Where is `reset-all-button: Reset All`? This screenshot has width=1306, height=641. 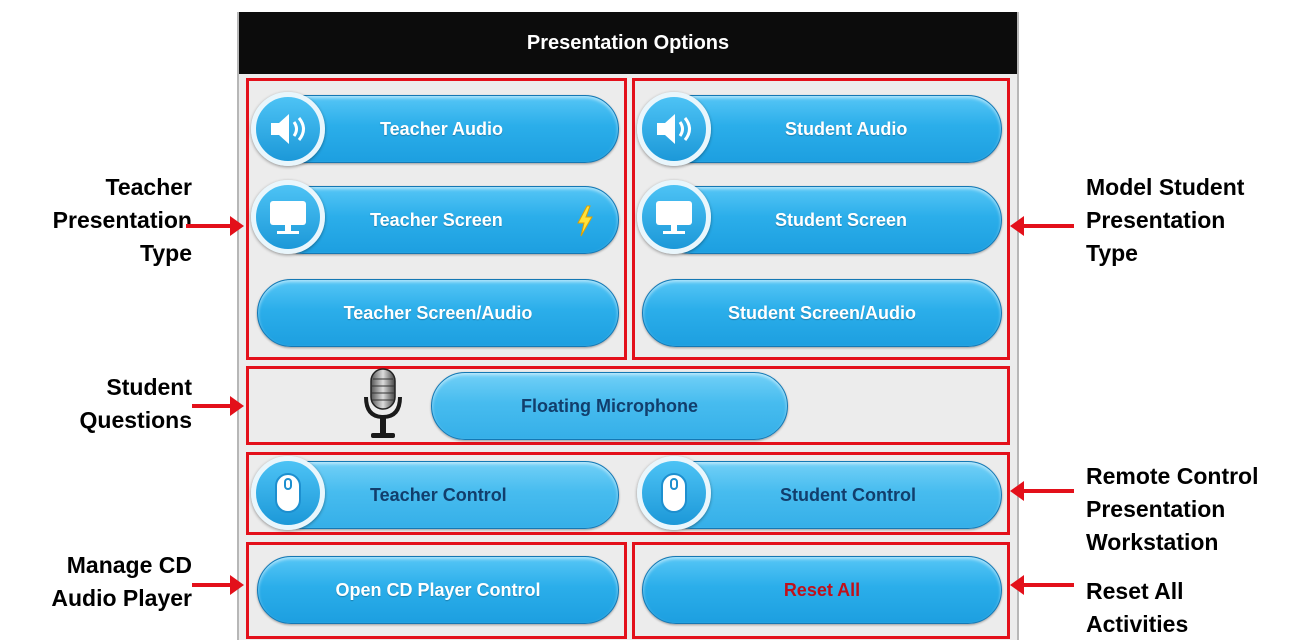 reset-all-button: Reset All is located at coordinates (822, 590).